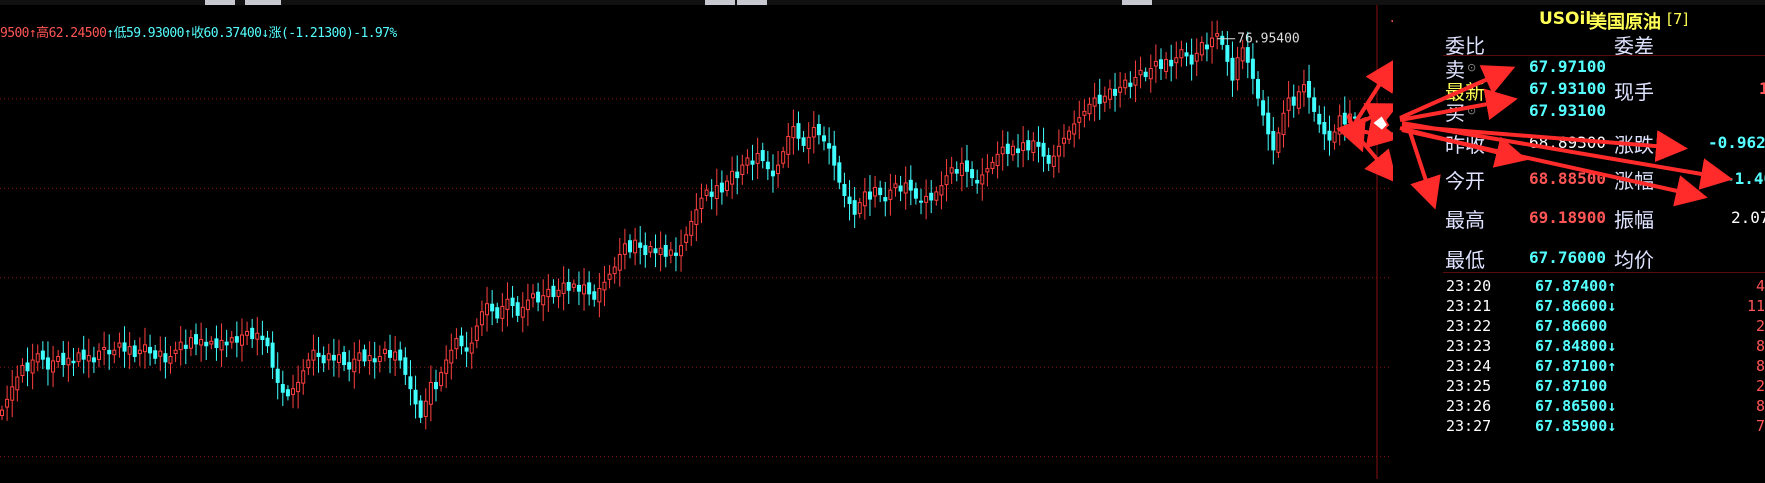 Image resolution: width=1765 pixels, height=483 pixels. I want to click on tick-time: 23:26, so click(1469, 406).